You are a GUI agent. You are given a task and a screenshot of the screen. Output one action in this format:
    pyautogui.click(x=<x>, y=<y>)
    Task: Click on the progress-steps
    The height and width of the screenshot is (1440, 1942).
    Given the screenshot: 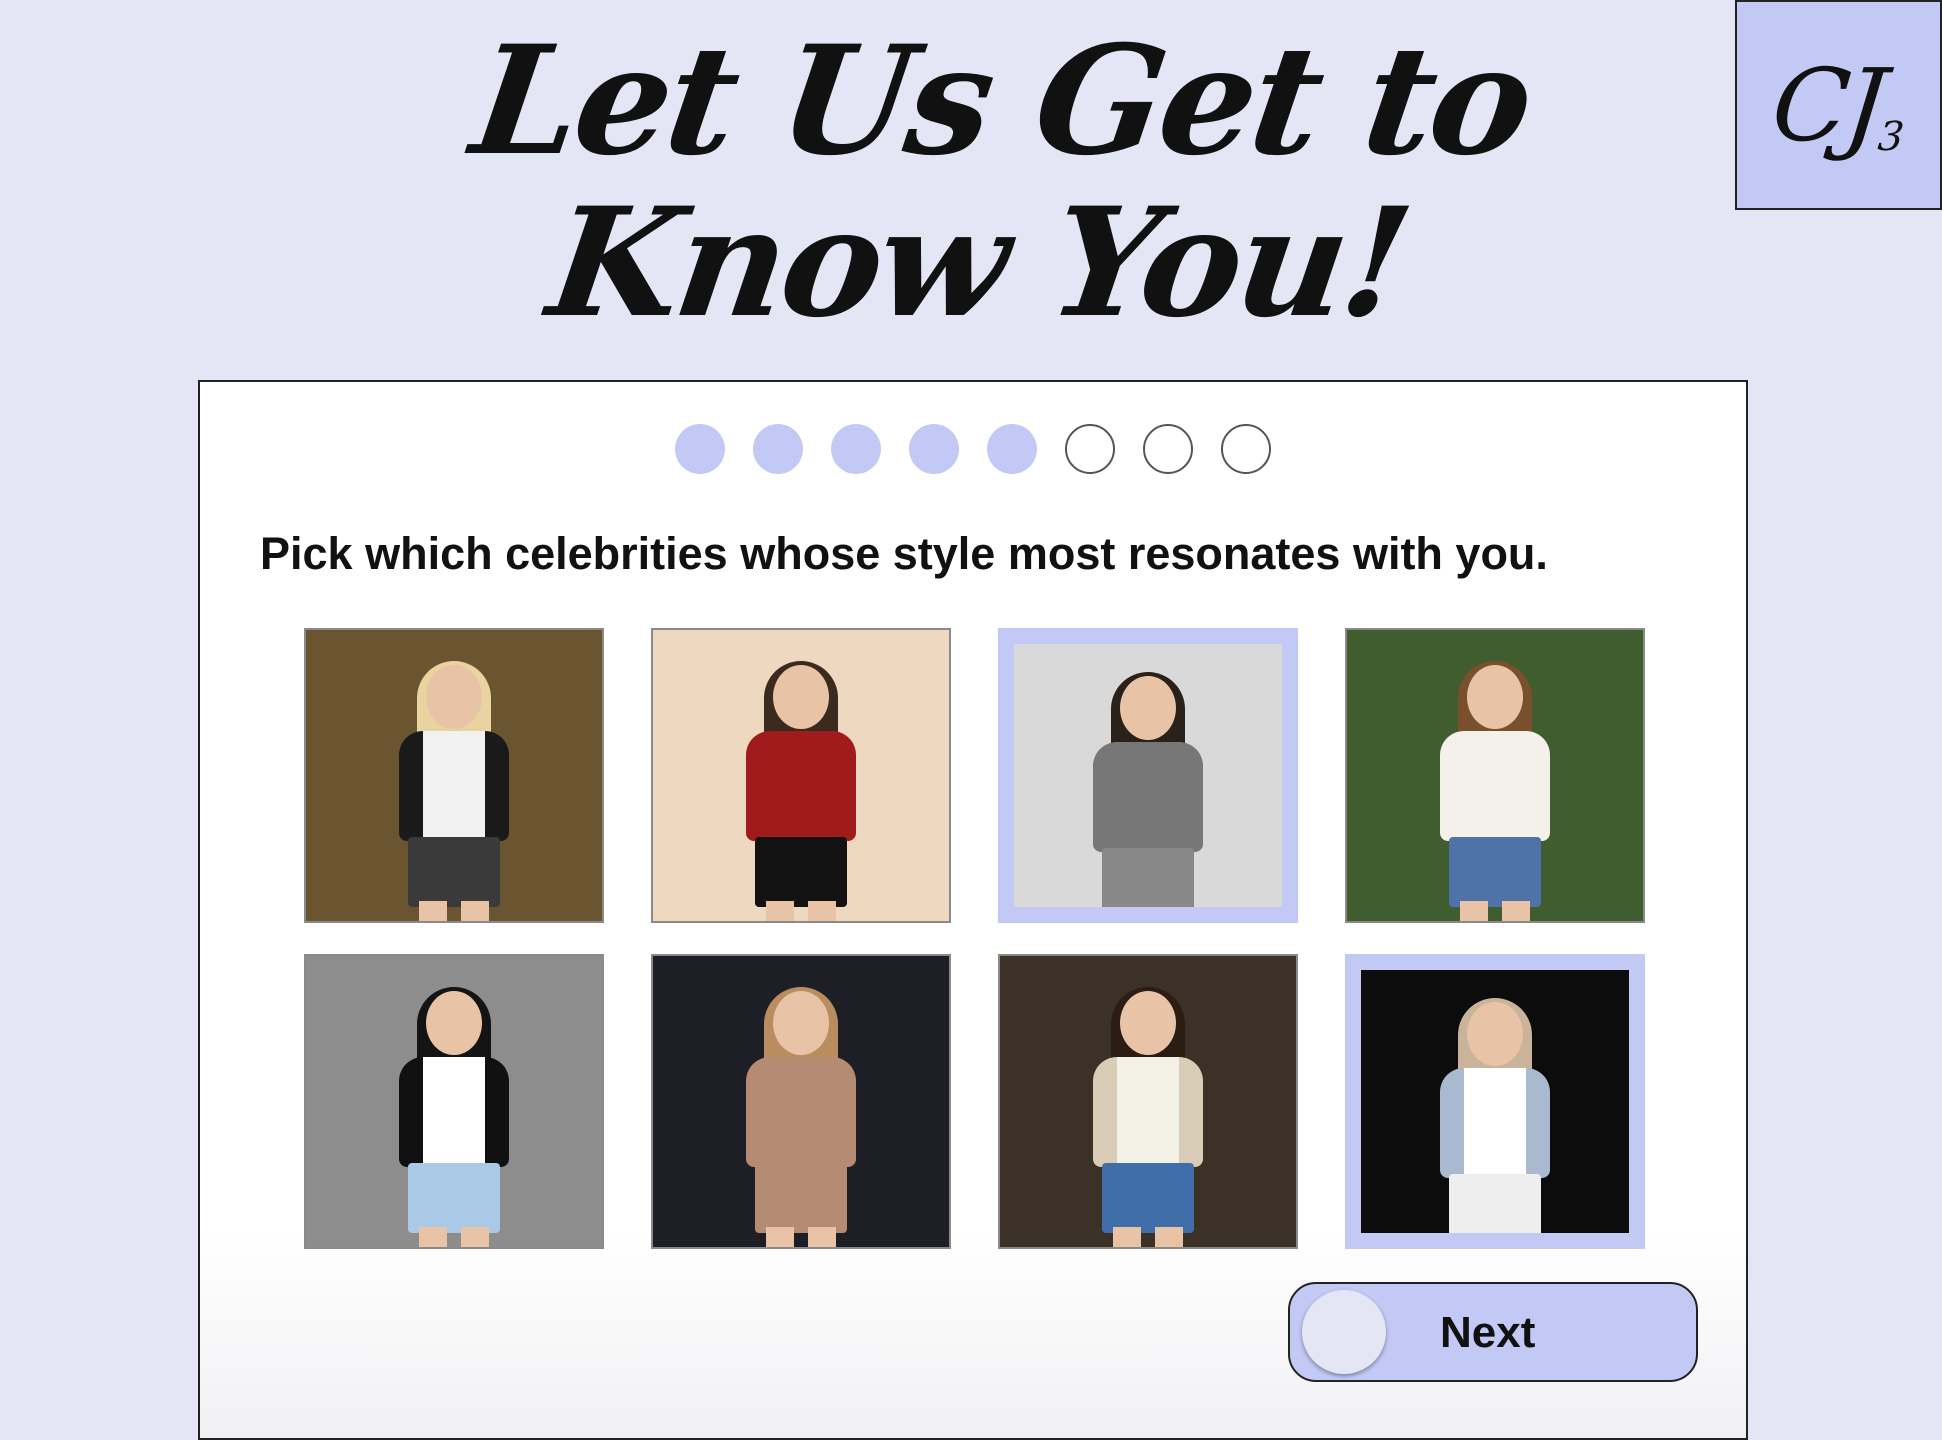 What is the action you would take?
    pyautogui.click(x=973, y=449)
    